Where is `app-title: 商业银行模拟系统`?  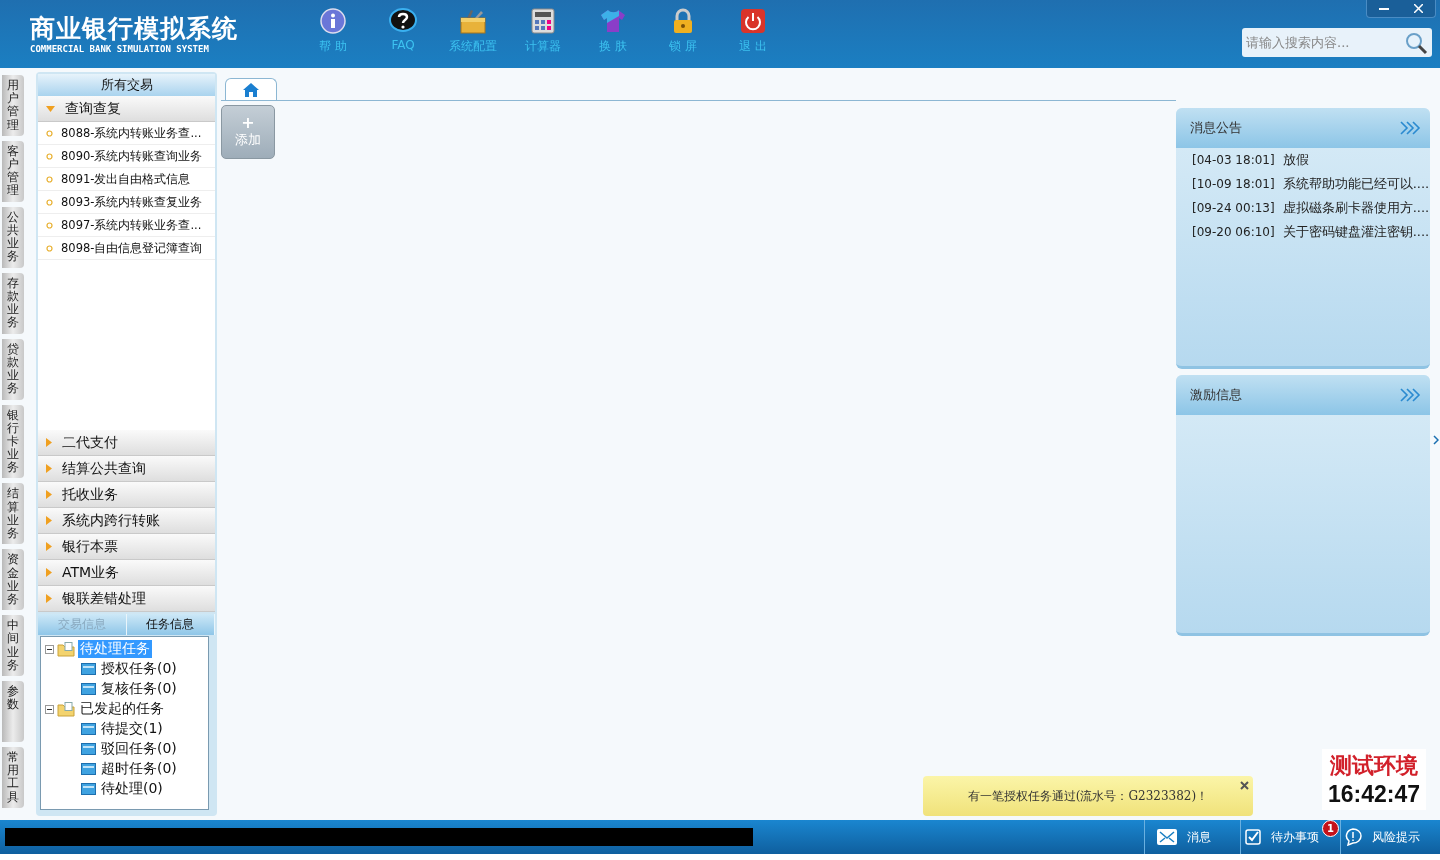
app-title: 商业银行模拟系统 is located at coordinates (134, 29).